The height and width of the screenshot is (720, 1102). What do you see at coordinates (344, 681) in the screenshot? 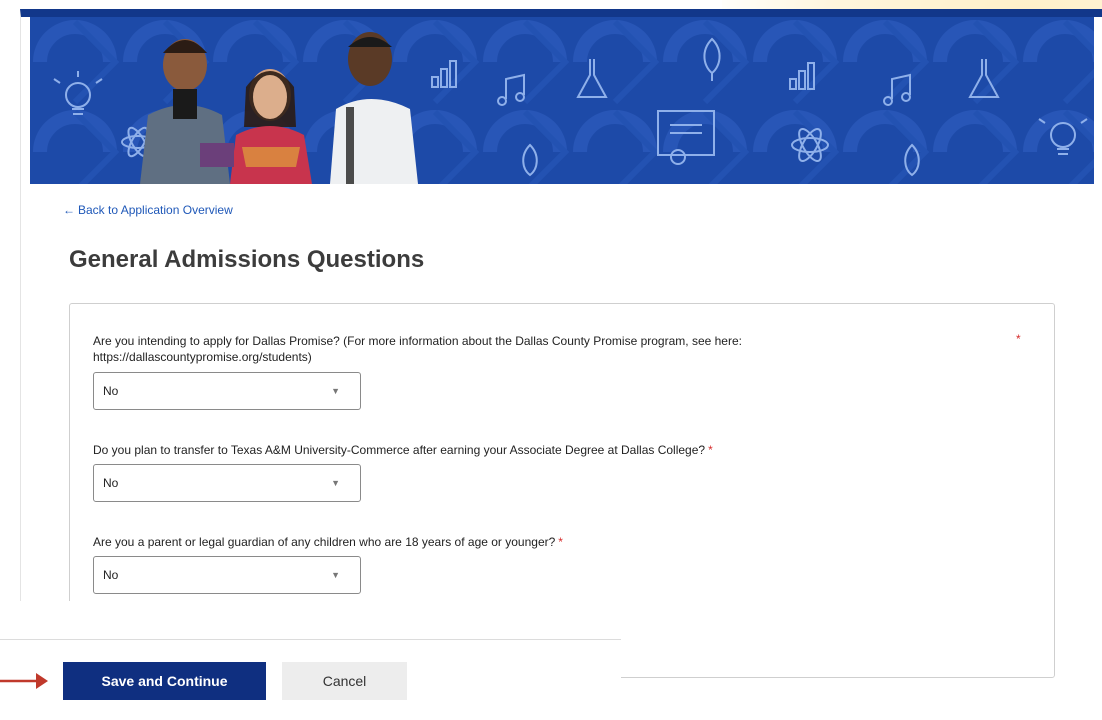
I see `cancel-button: Cancel` at bounding box center [344, 681].